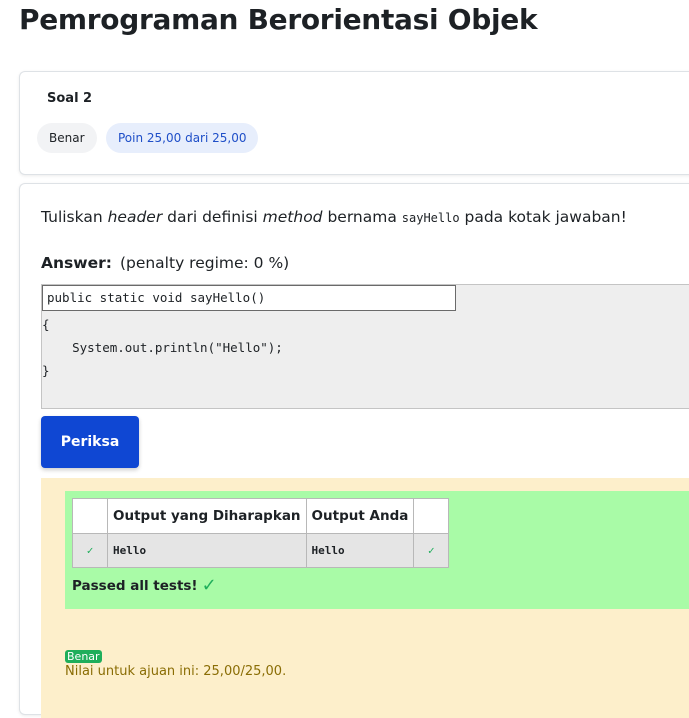 The width and height of the screenshot is (689, 718). Describe the element at coordinates (360, 550) in the screenshot. I see `got-cell: Hello` at that location.